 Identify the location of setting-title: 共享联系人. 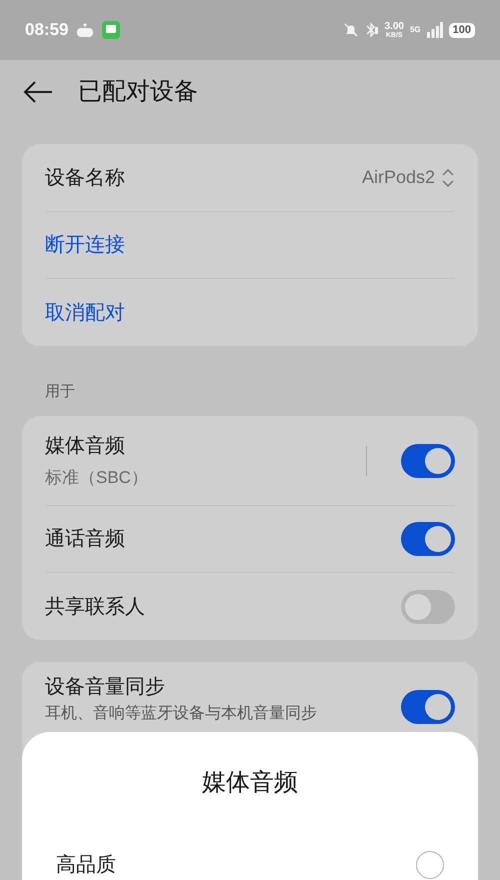
(95, 607).